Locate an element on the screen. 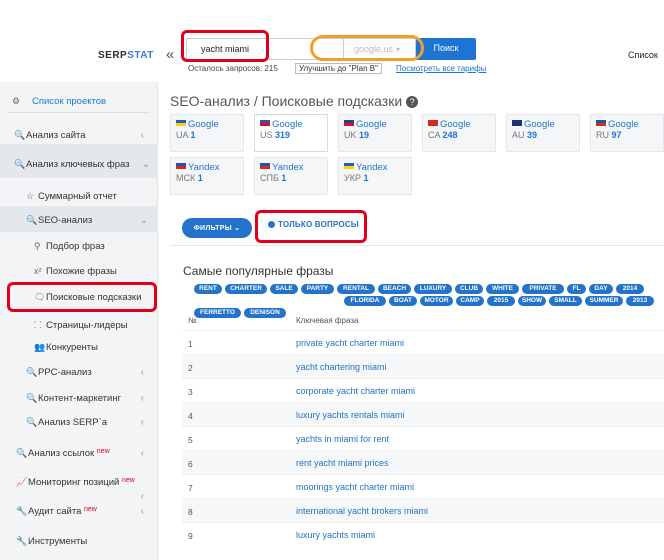 The width and height of the screenshot is (664, 560). keyword-phrase-link: luxury yachts miami is located at coordinates (335, 535).